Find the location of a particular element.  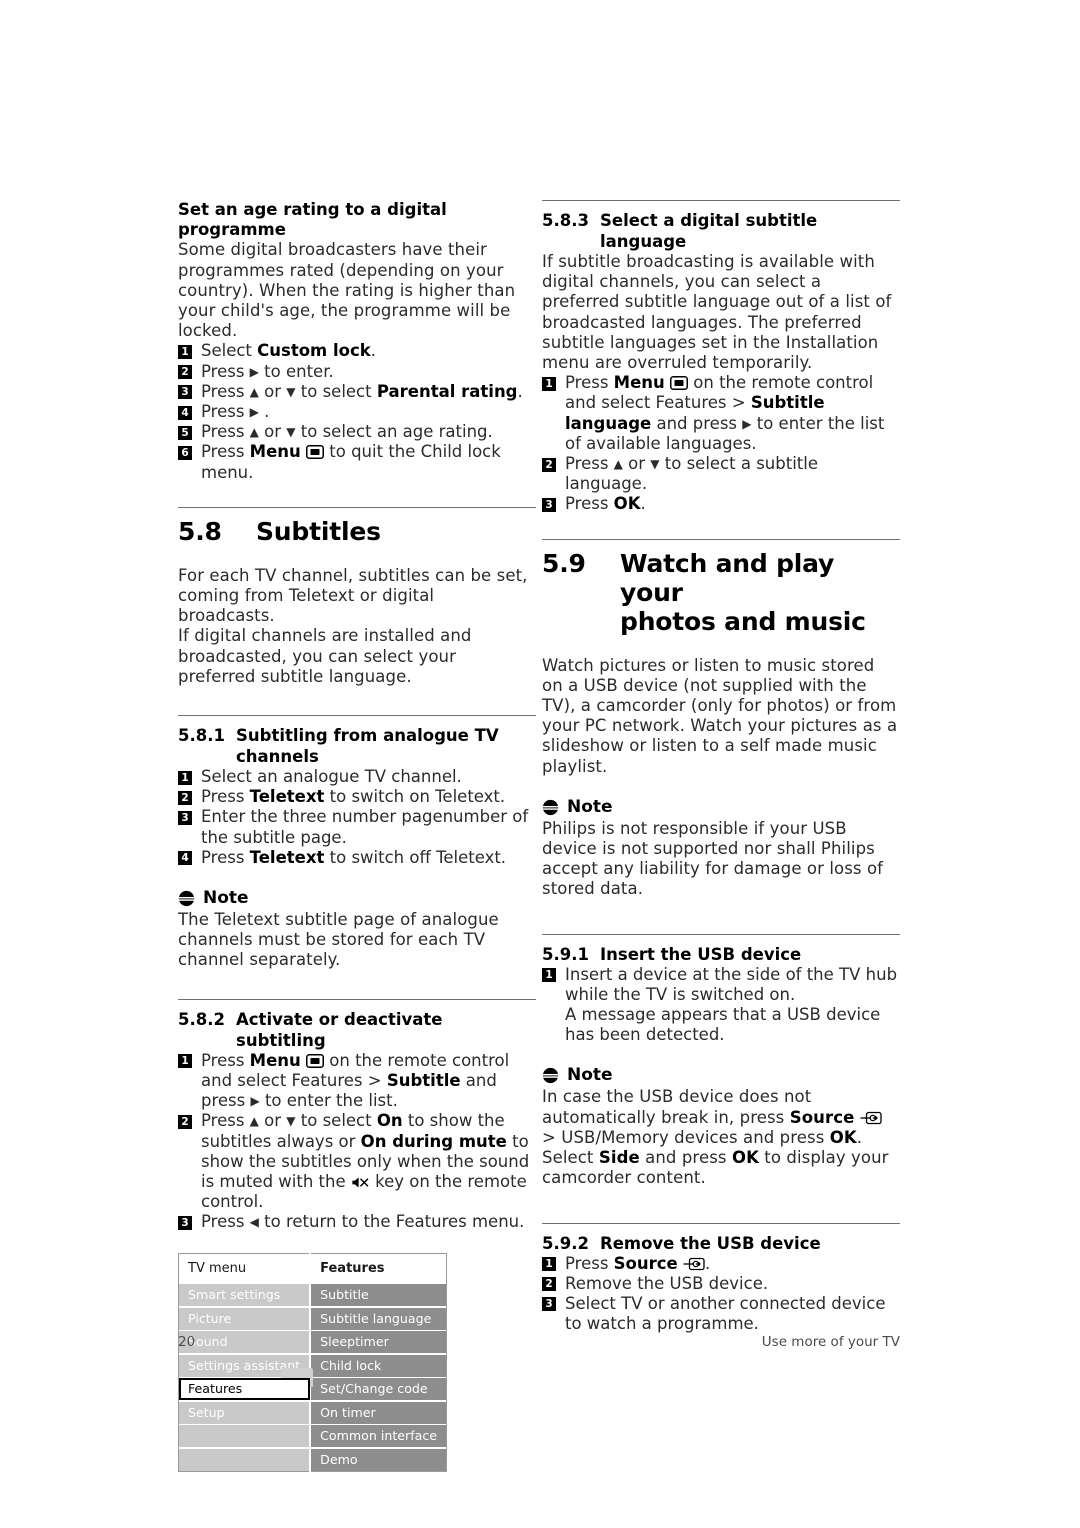

step-text-bold-source: Source is located at coordinates (645, 1263).